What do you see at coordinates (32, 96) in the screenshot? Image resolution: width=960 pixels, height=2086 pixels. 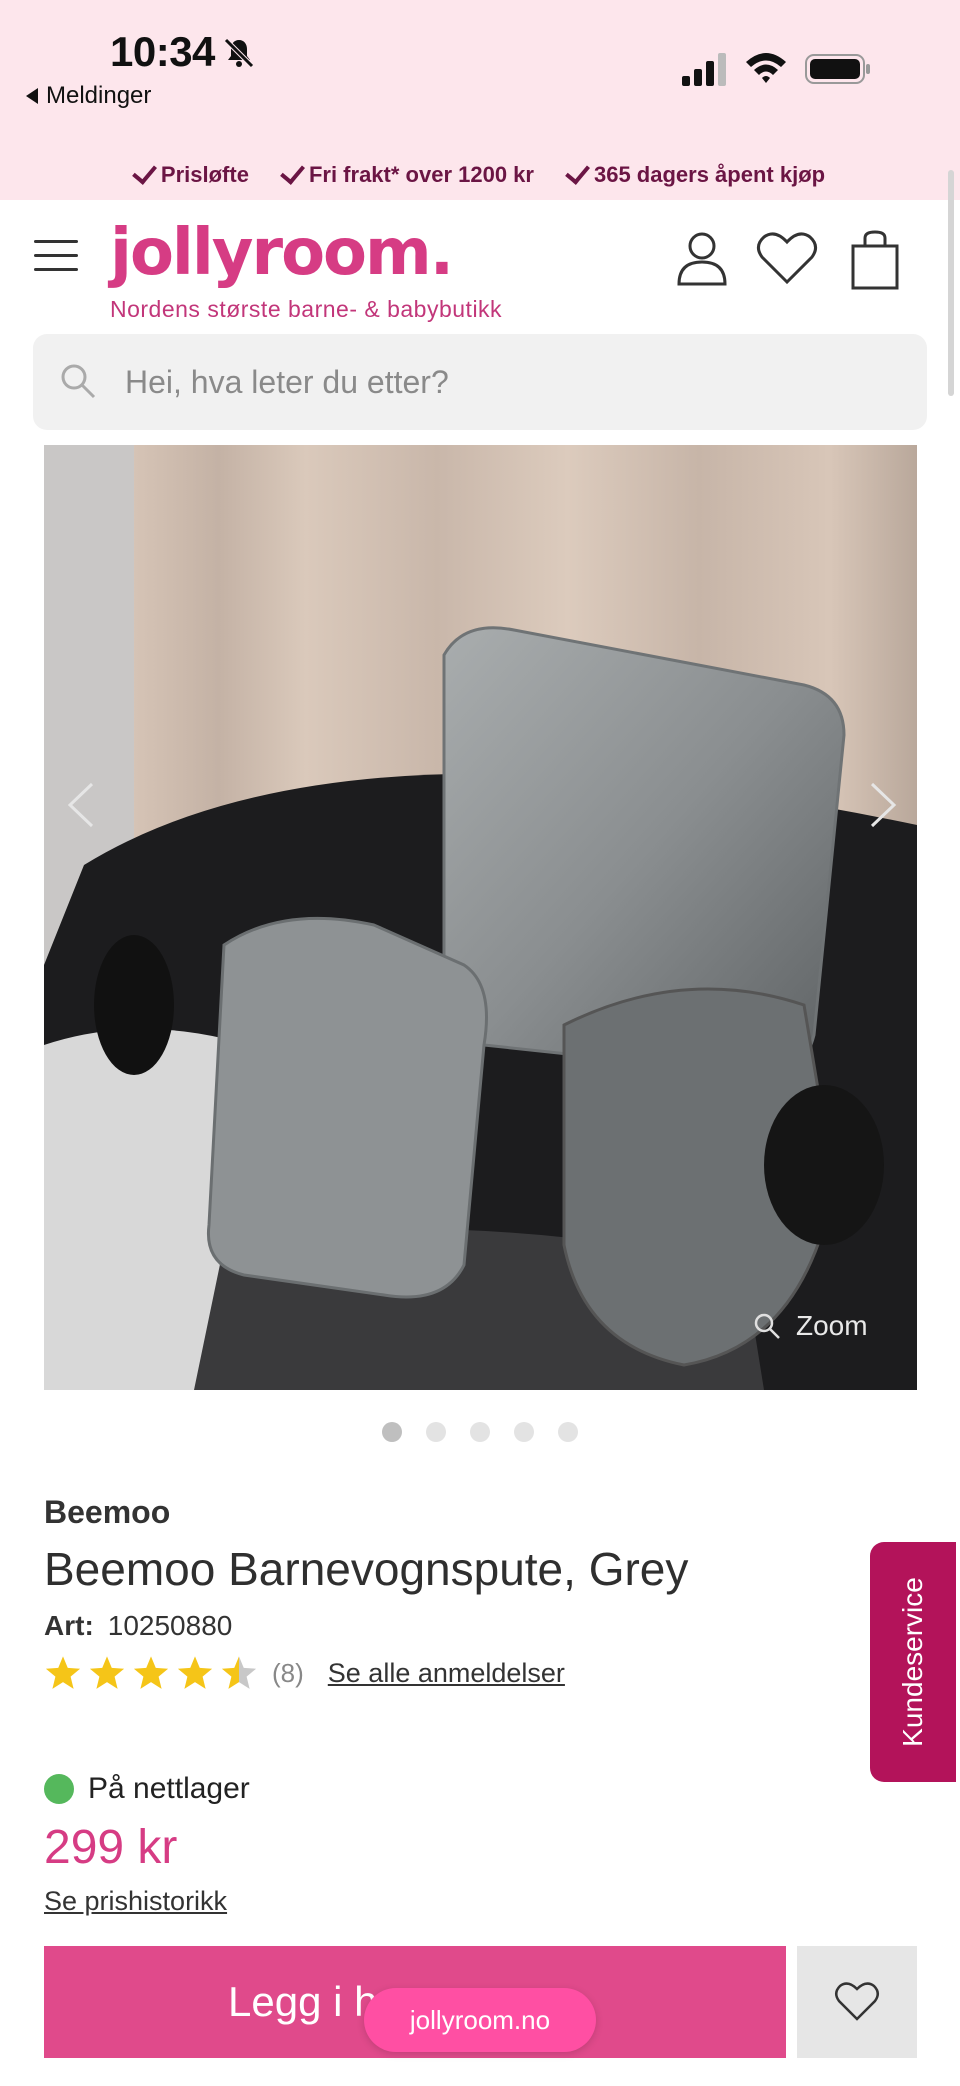 I see `back-arrow-icon` at bounding box center [32, 96].